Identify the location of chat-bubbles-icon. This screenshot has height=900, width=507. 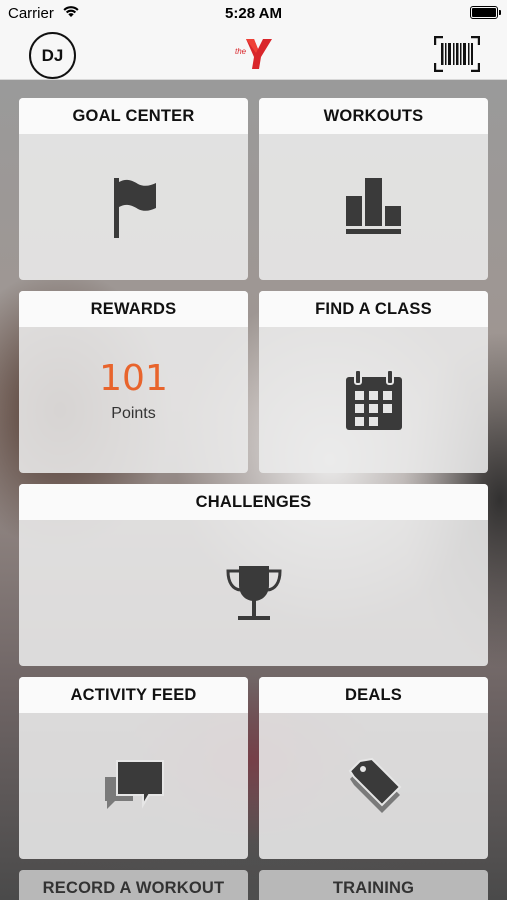
(134, 784).